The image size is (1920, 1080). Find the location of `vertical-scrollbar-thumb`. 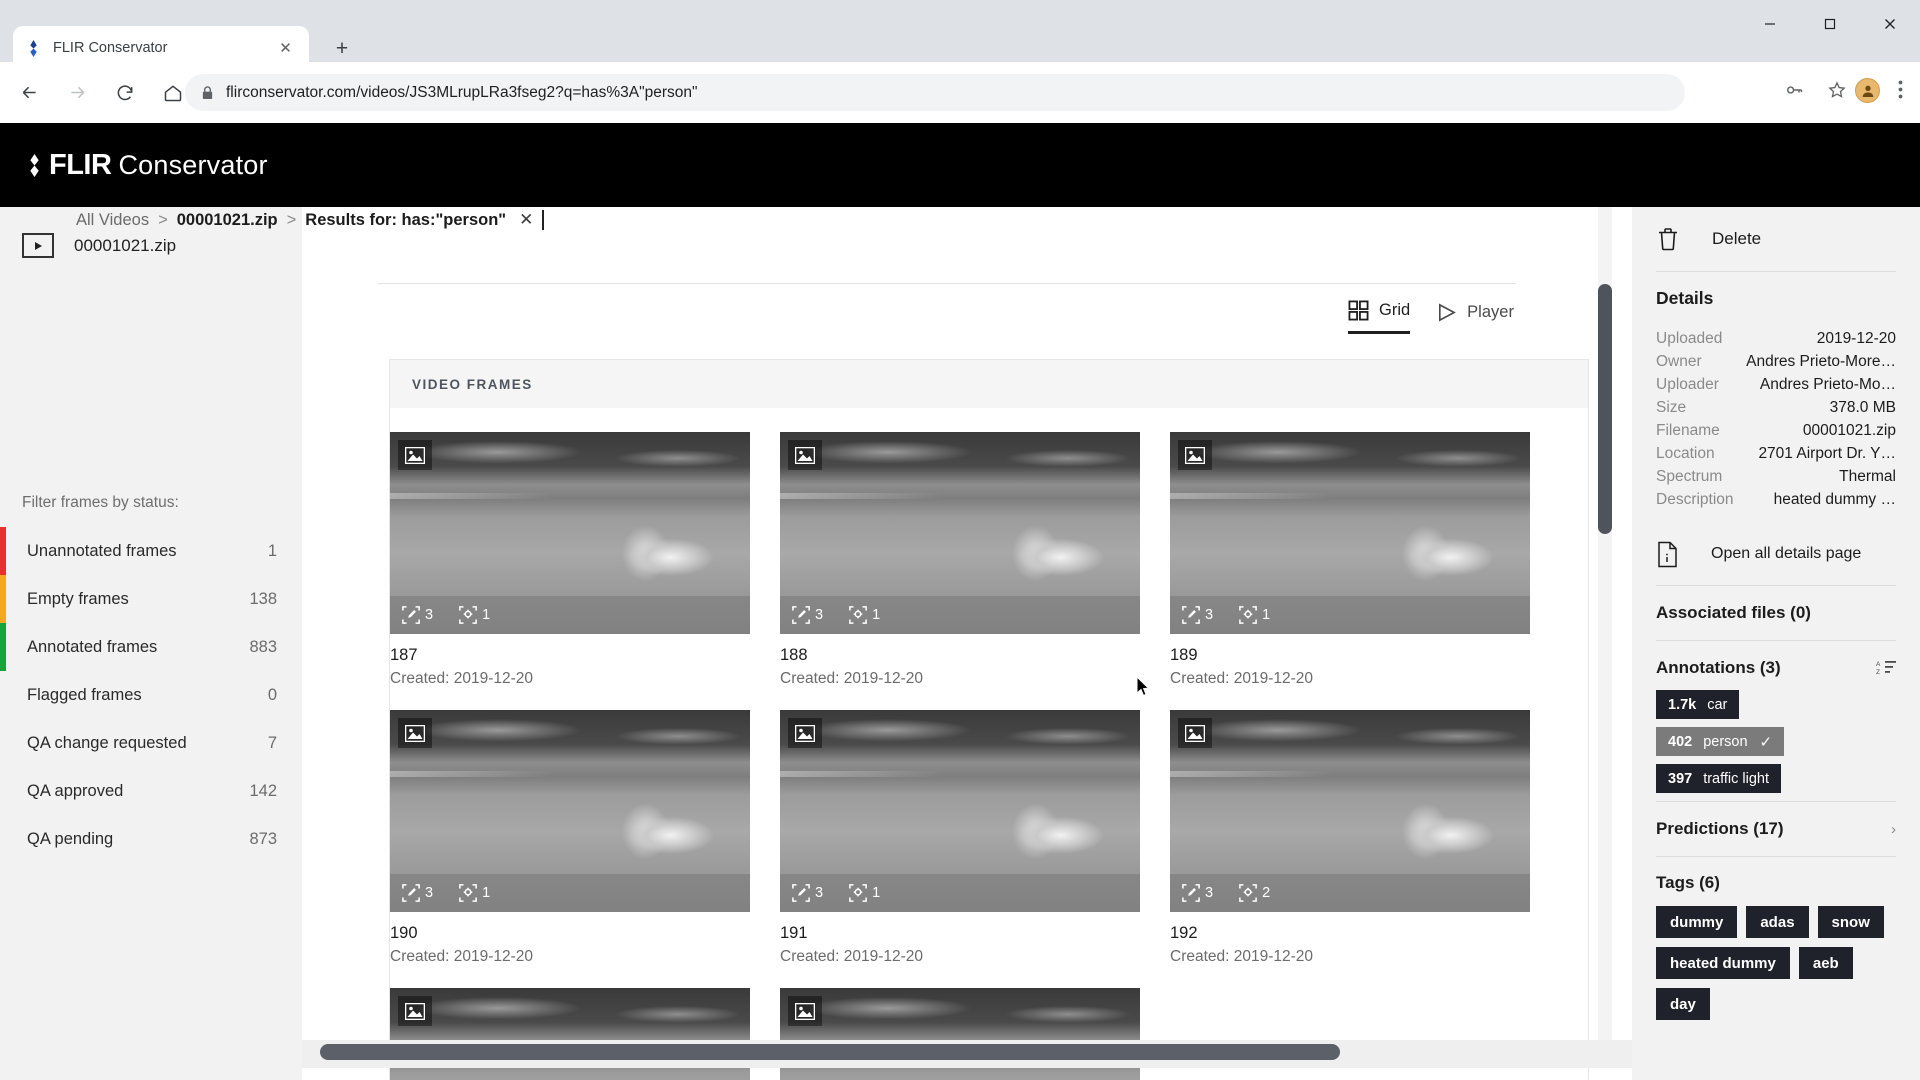

vertical-scrollbar-thumb is located at coordinates (1605, 409).